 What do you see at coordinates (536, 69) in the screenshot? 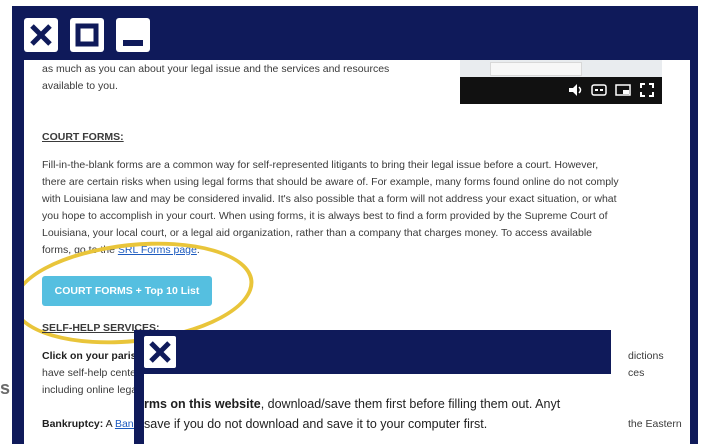
I see `video-frame-detail` at bounding box center [536, 69].